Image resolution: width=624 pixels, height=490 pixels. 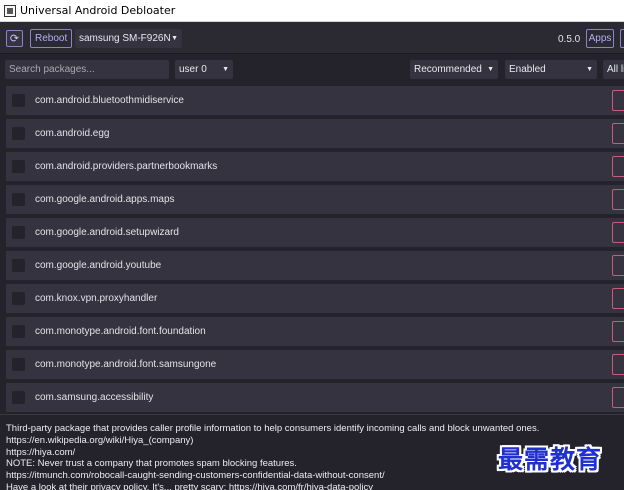 What do you see at coordinates (527, 69) in the screenshot?
I see `state-select-value: Enabled` at bounding box center [527, 69].